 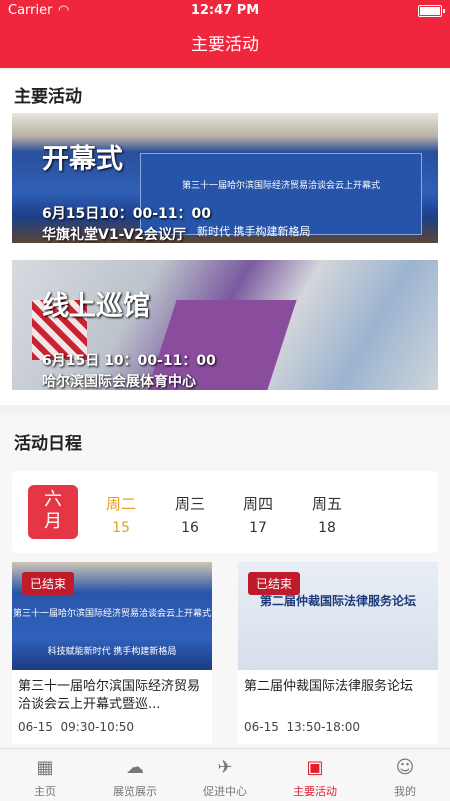 What do you see at coordinates (129, 361) in the screenshot?
I see `banner-time: 6月15日 10：00-11：00` at bounding box center [129, 361].